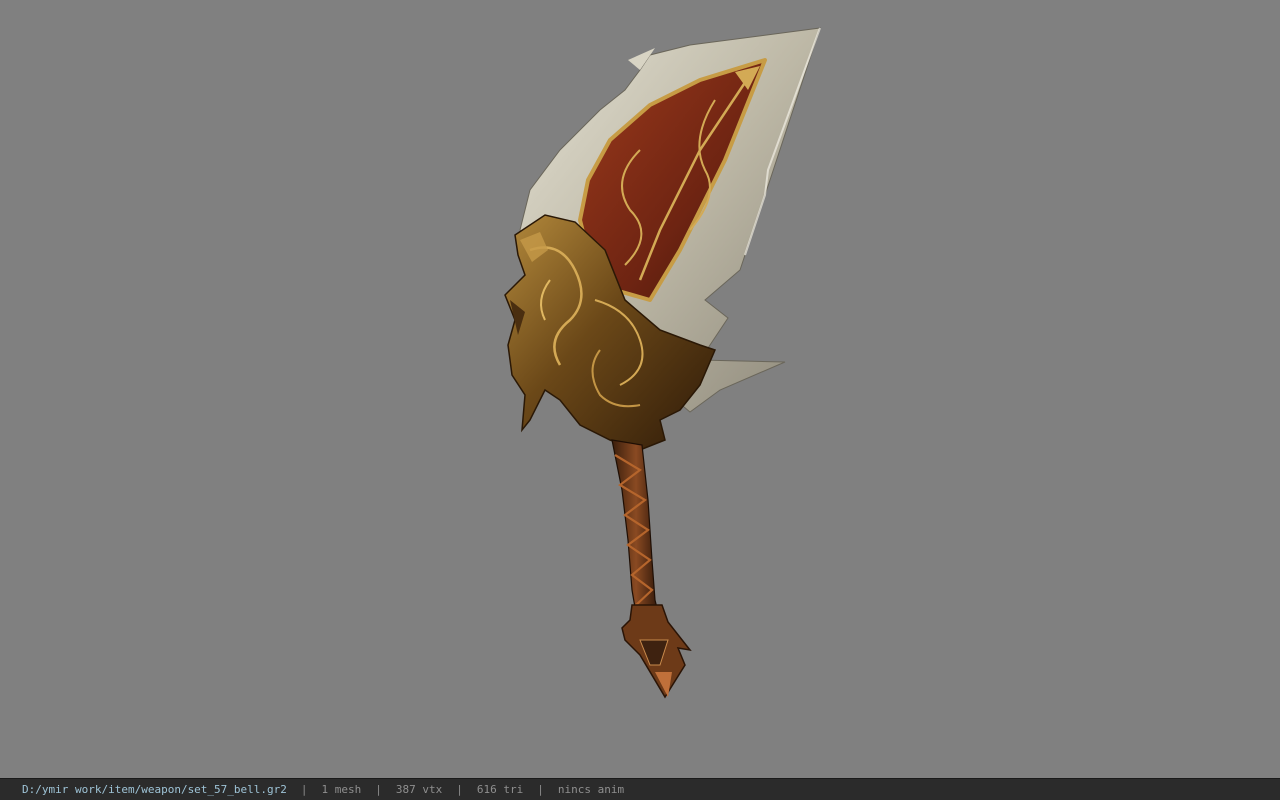 This screenshot has height=800, width=1280. Describe the element at coordinates (591, 789) in the screenshot. I see `animation-status-label: nincs anim` at that location.